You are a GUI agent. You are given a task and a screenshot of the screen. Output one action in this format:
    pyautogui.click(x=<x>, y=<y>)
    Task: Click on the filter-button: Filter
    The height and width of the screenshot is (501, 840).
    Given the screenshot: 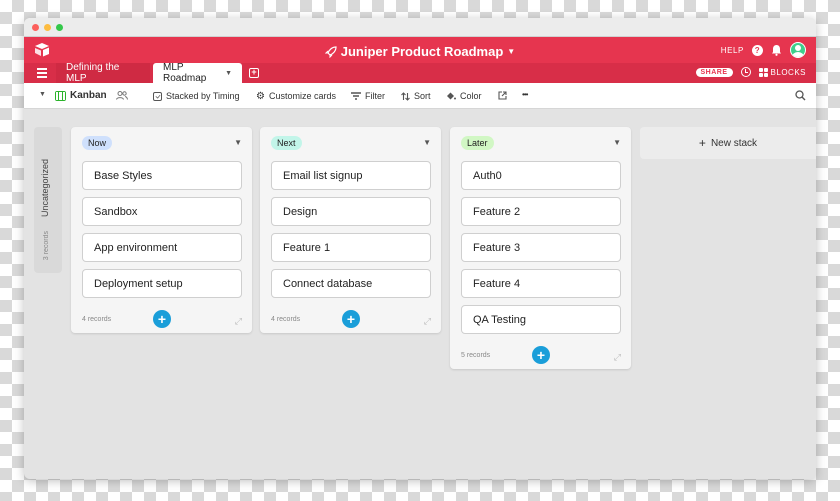 What is the action you would take?
    pyautogui.click(x=368, y=96)
    